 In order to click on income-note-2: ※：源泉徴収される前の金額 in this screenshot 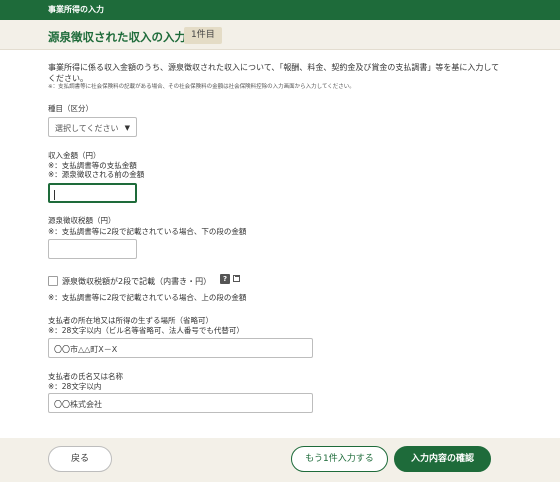, I will do `click(96, 174)`.